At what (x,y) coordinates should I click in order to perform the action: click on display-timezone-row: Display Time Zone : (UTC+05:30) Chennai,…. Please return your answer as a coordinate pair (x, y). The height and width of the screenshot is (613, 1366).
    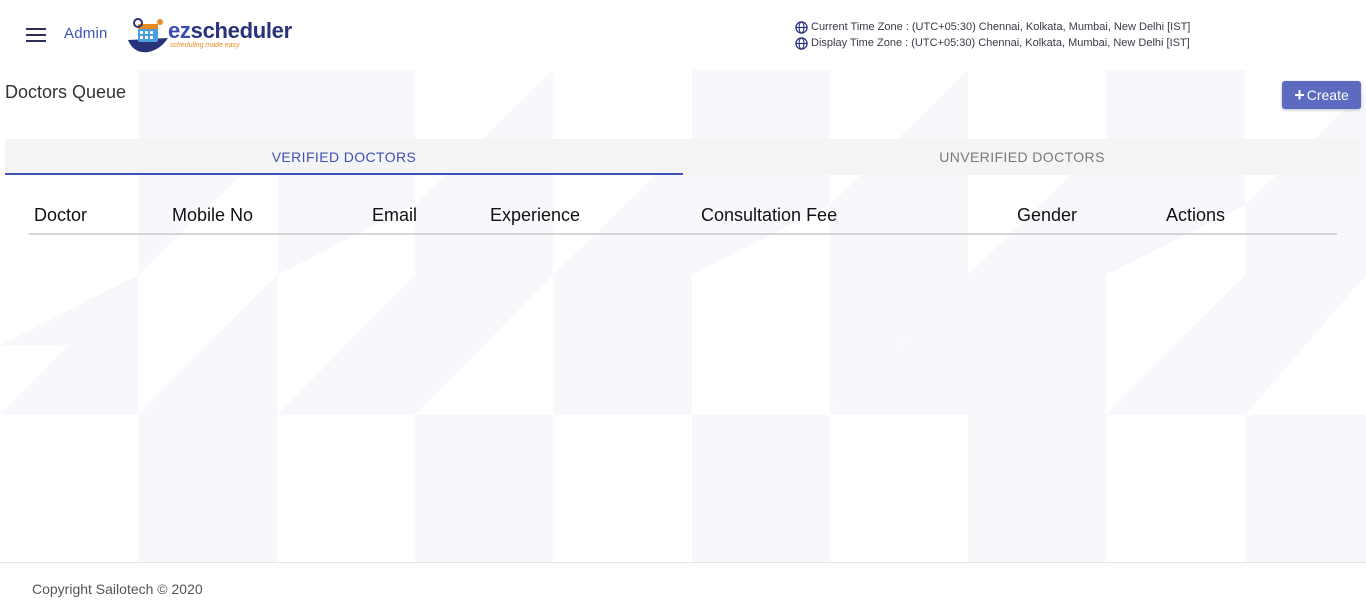
    Looking at the image, I should click on (992, 43).